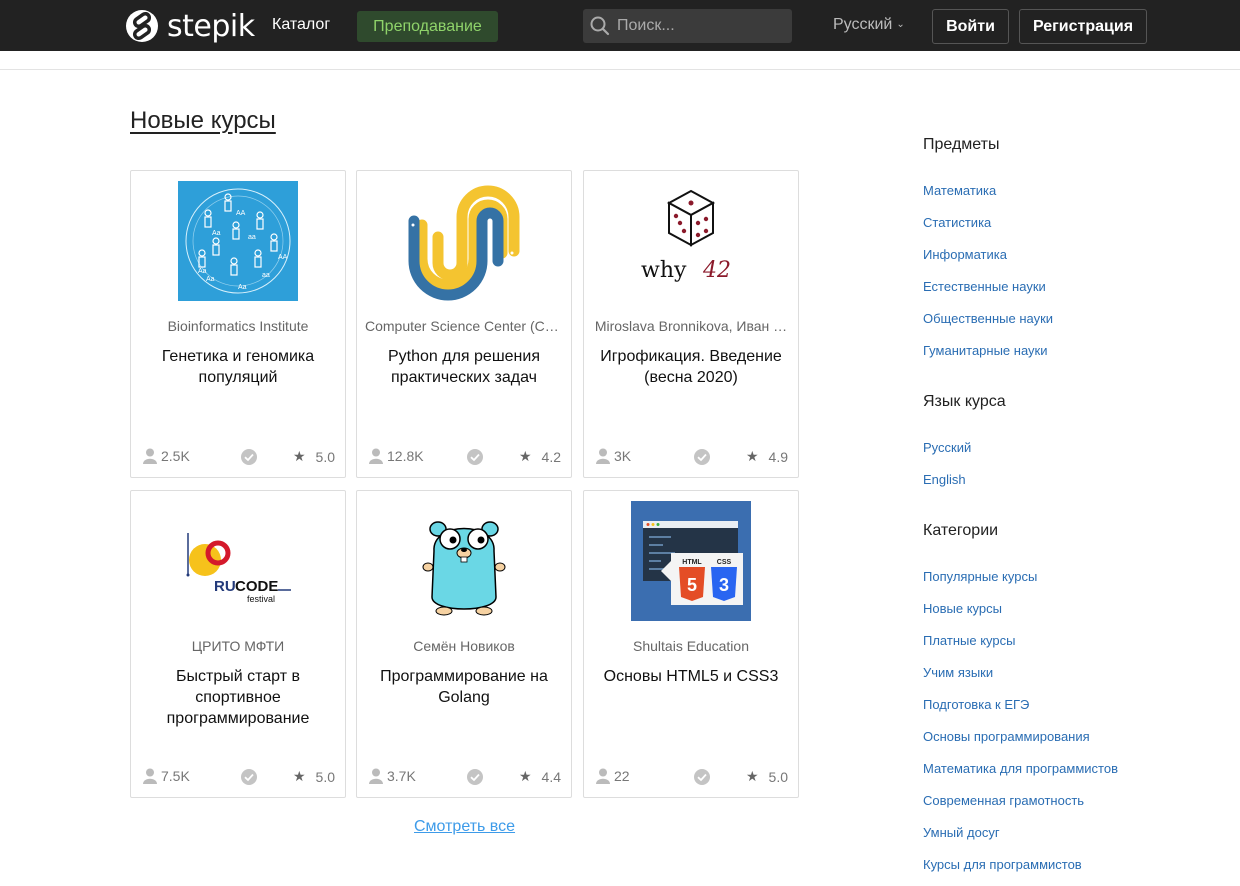 The height and width of the screenshot is (886, 1240). I want to click on category-link: Новые курсы, so click(962, 608).